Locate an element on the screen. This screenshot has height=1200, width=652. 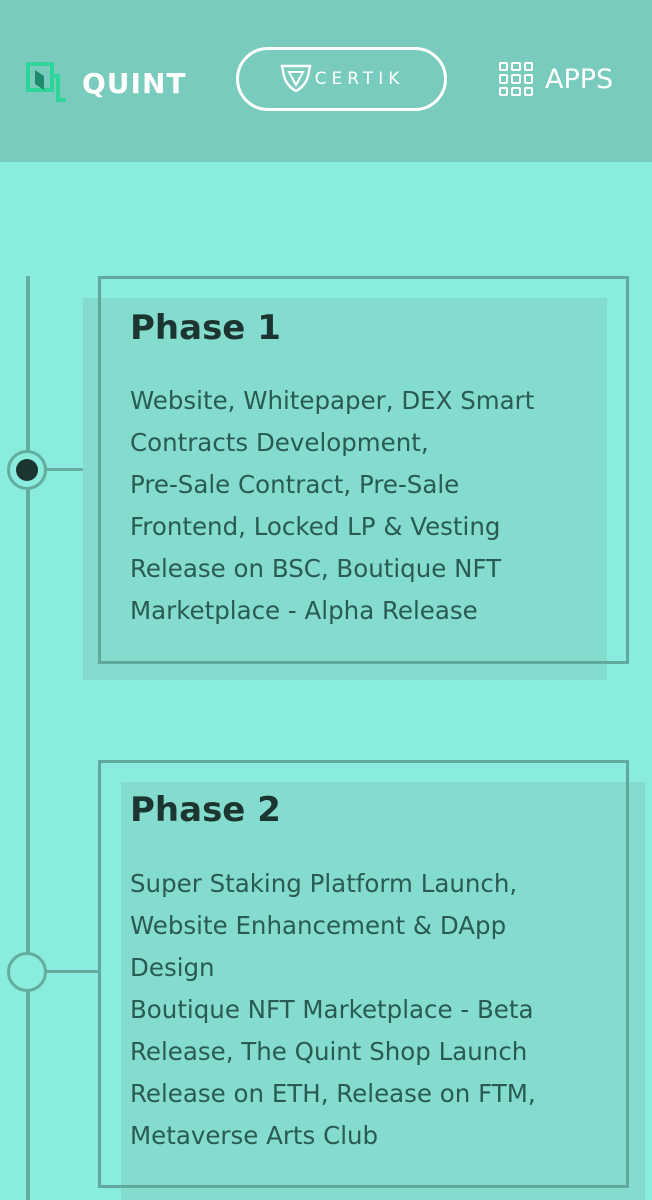
phase-2-line: Super Staking Platform Launch, is located at coordinates (324, 883).